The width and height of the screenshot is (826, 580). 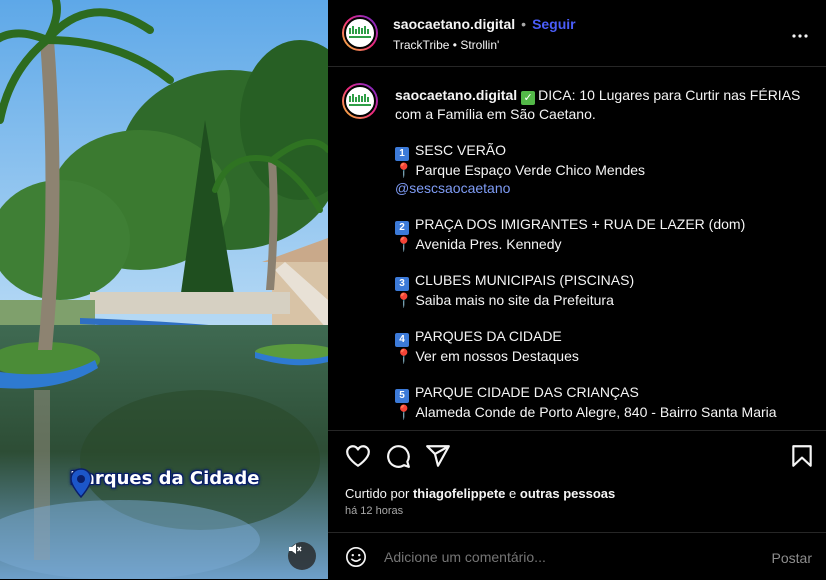 What do you see at coordinates (567, 493) in the screenshot?
I see `others-liked-link: outras pessoas` at bounding box center [567, 493].